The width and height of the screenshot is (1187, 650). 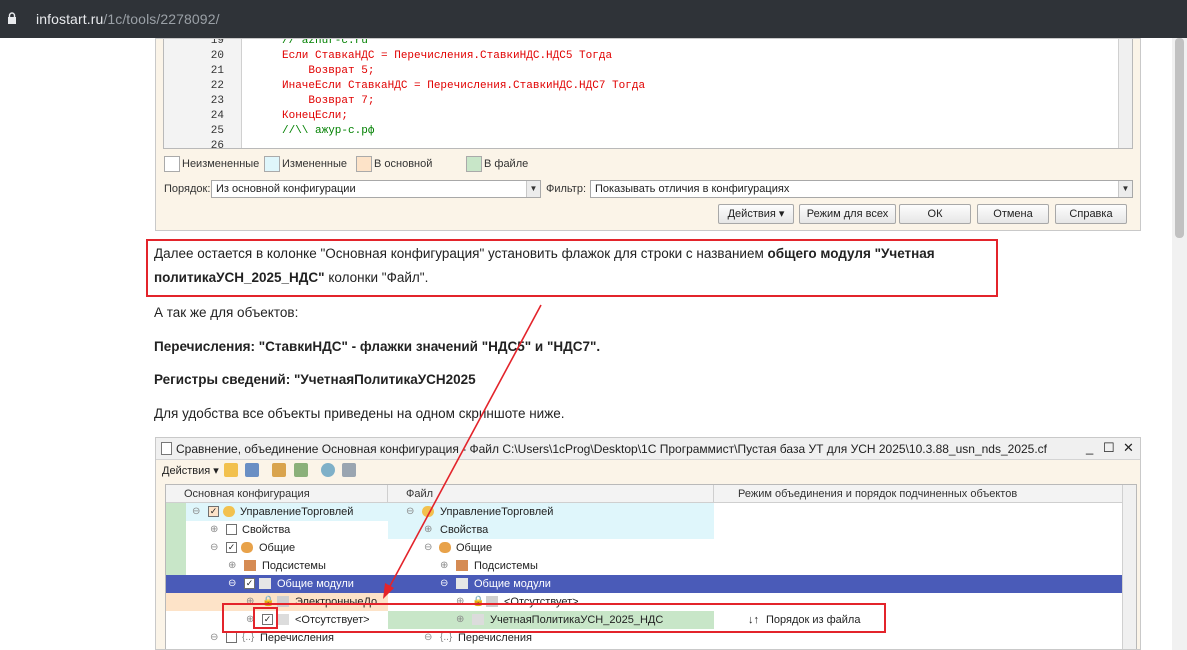 I want to click on open-folder-icon, so click(x=231, y=470).